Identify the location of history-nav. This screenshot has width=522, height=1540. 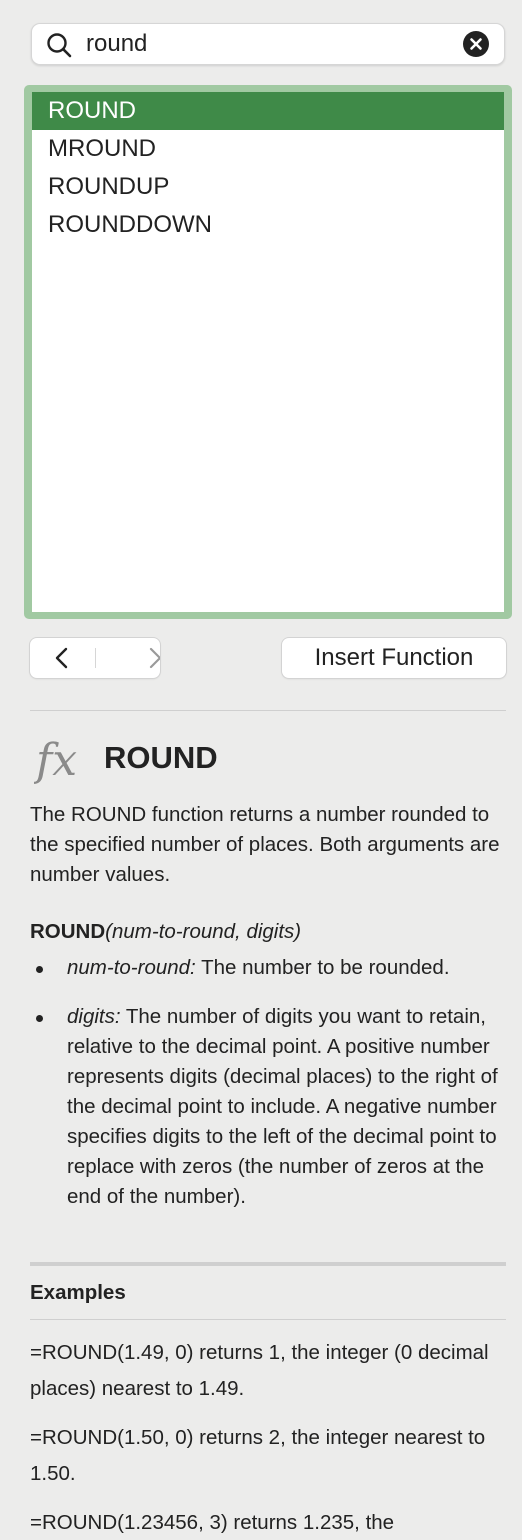
(96, 658).